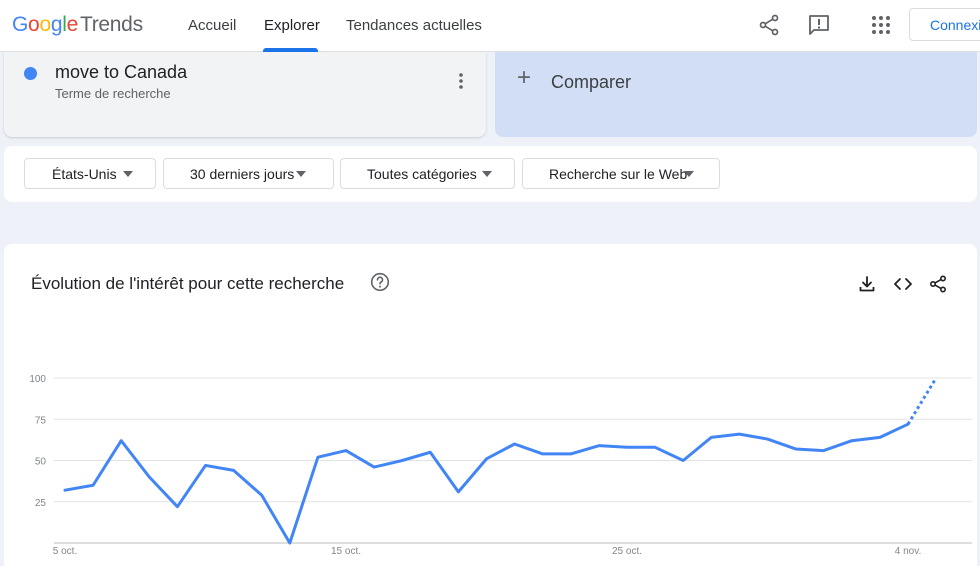  I want to click on compare-label: Comparer, so click(591, 82).